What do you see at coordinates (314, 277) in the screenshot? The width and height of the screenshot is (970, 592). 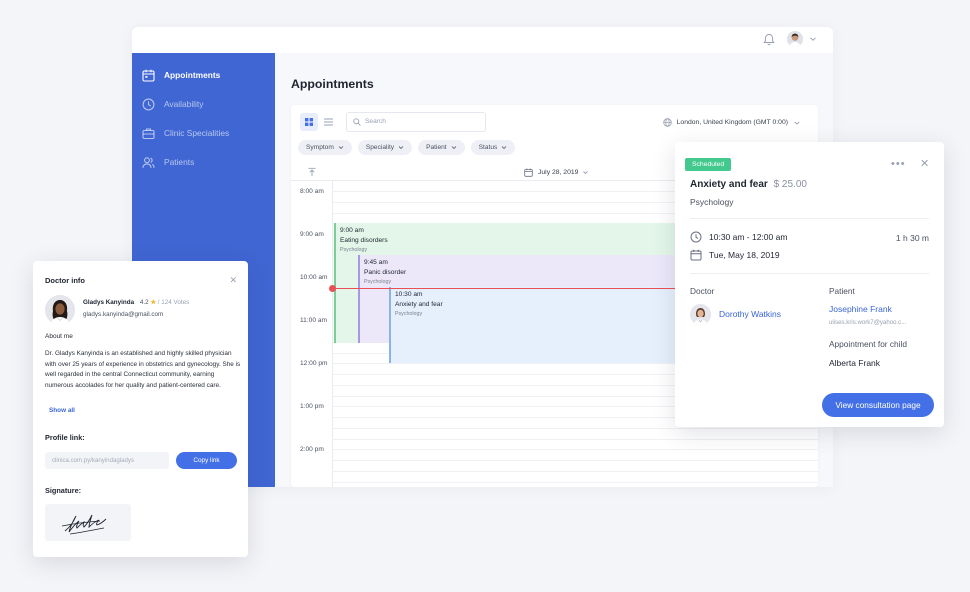 I see `time-label: 10:00 am` at bounding box center [314, 277].